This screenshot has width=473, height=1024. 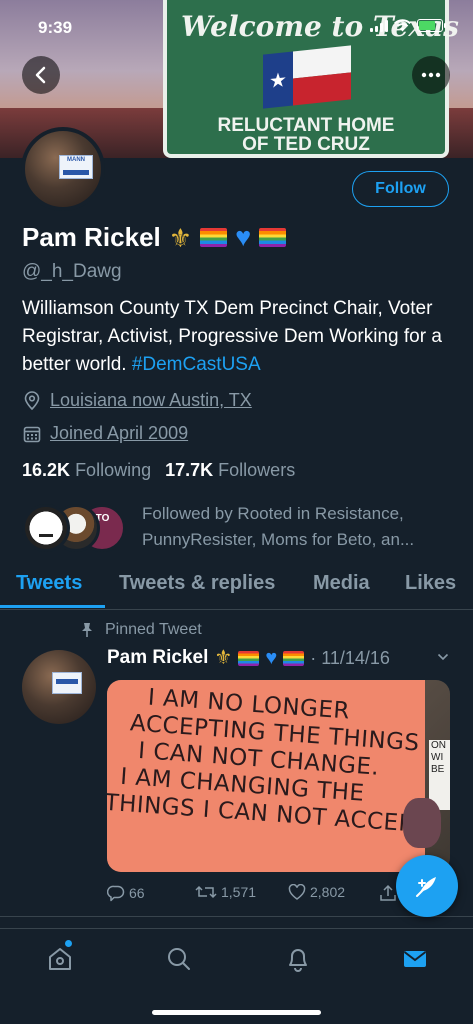 What do you see at coordinates (151, 400) in the screenshot?
I see `location-link: Louisiana now Austin, TX` at bounding box center [151, 400].